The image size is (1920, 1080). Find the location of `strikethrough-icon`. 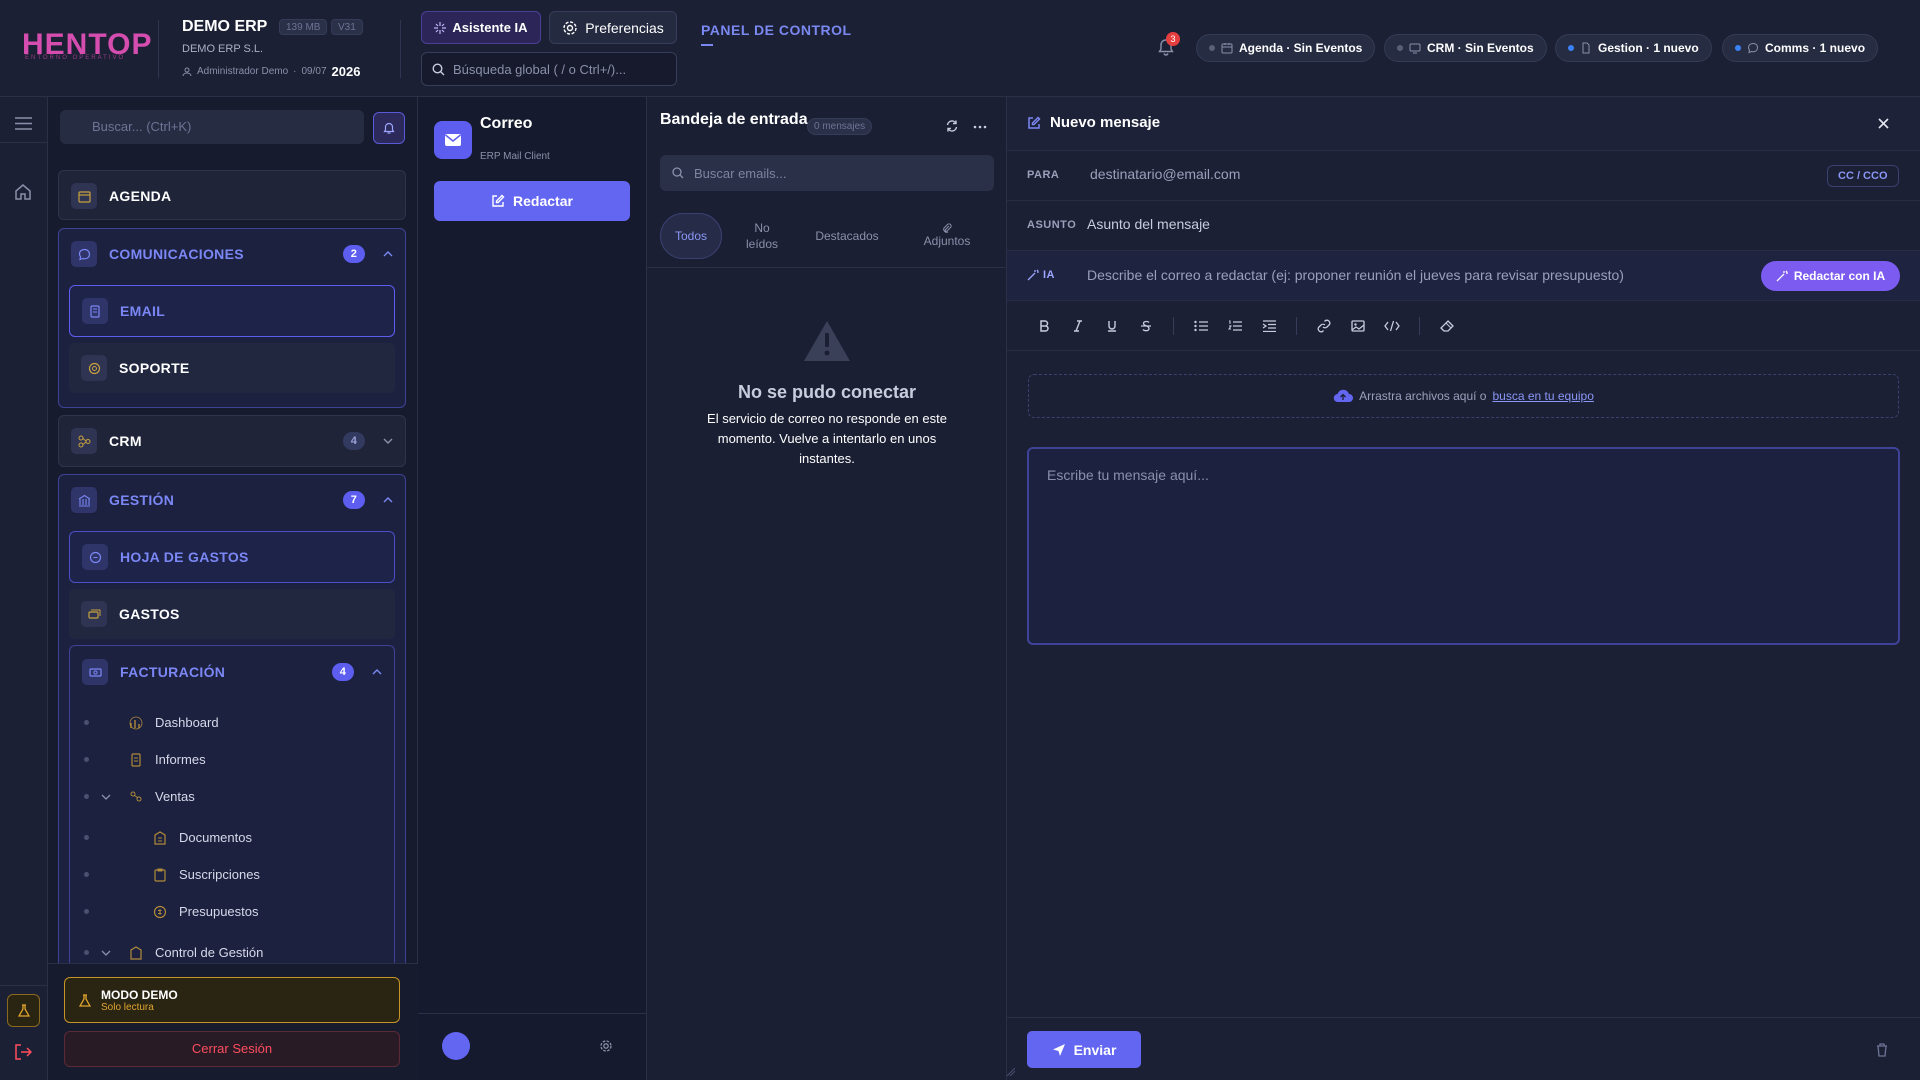

strikethrough-icon is located at coordinates (1146, 326).